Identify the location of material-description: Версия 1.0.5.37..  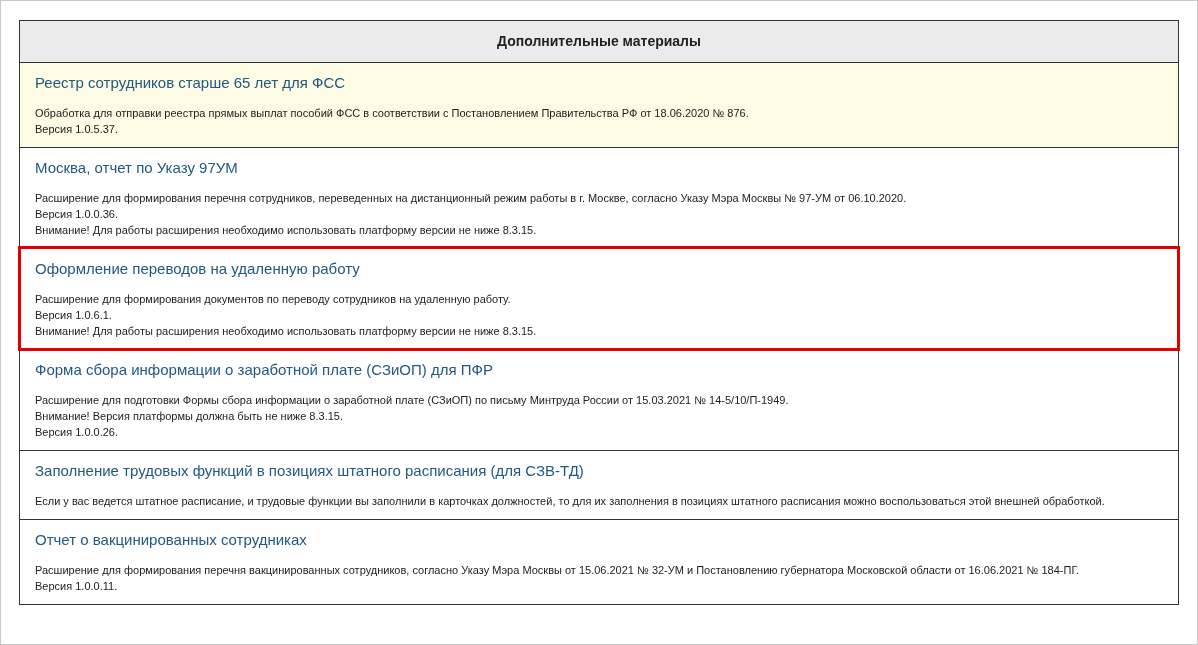
(77, 129).